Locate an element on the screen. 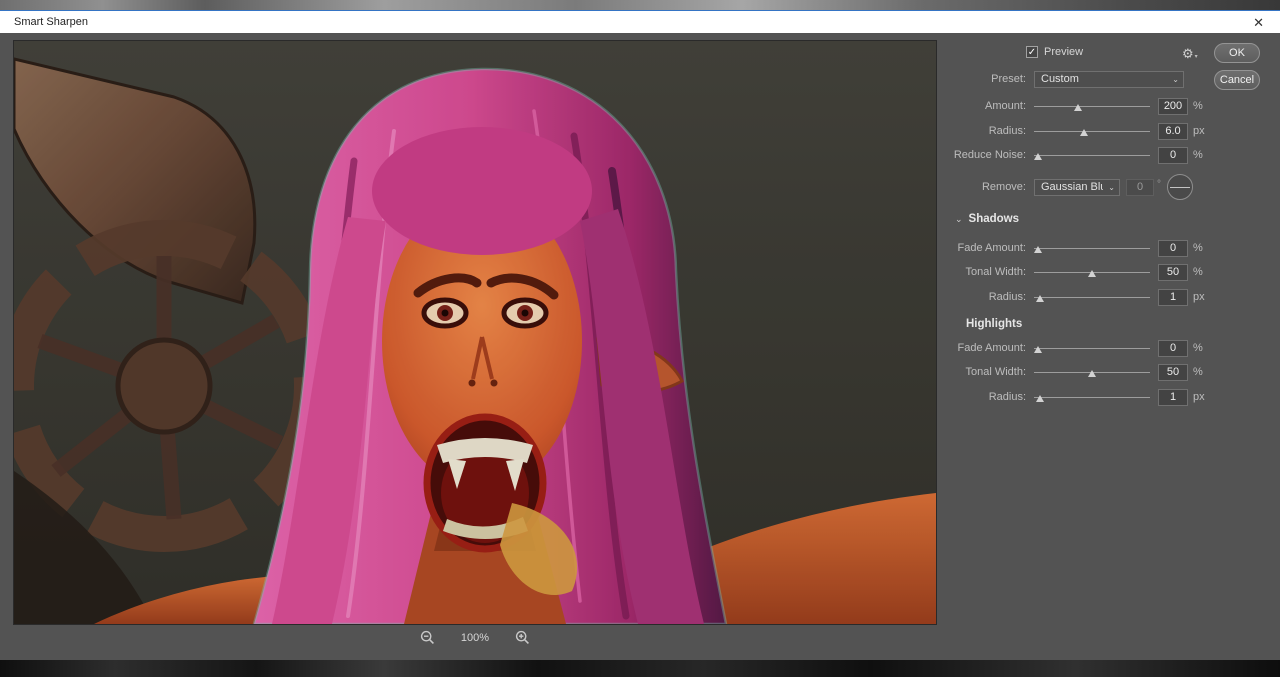 This screenshot has height=677, width=1280. remove-value: Gaussian Blur is located at coordinates (1072, 187).